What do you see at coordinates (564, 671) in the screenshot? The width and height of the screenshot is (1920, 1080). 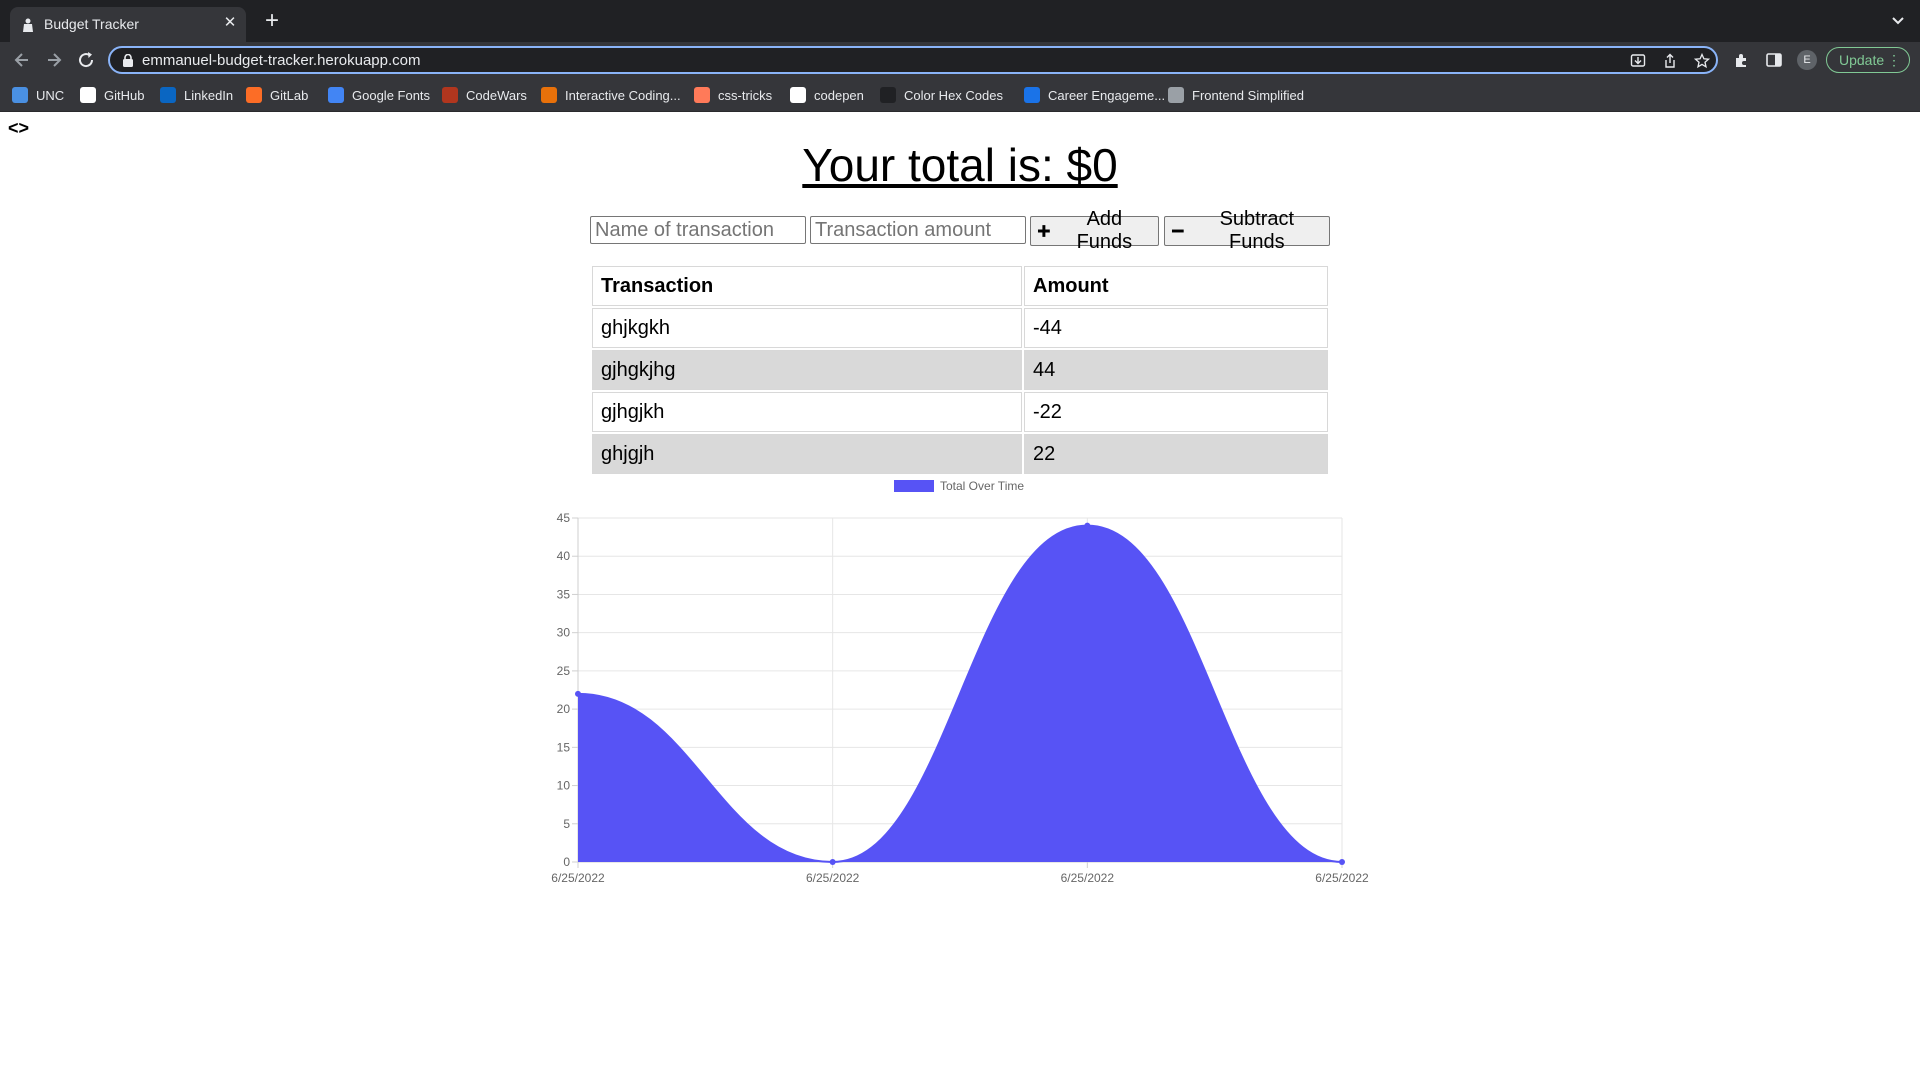 I see `y-tick-label: 25` at bounding box center [564, 671].